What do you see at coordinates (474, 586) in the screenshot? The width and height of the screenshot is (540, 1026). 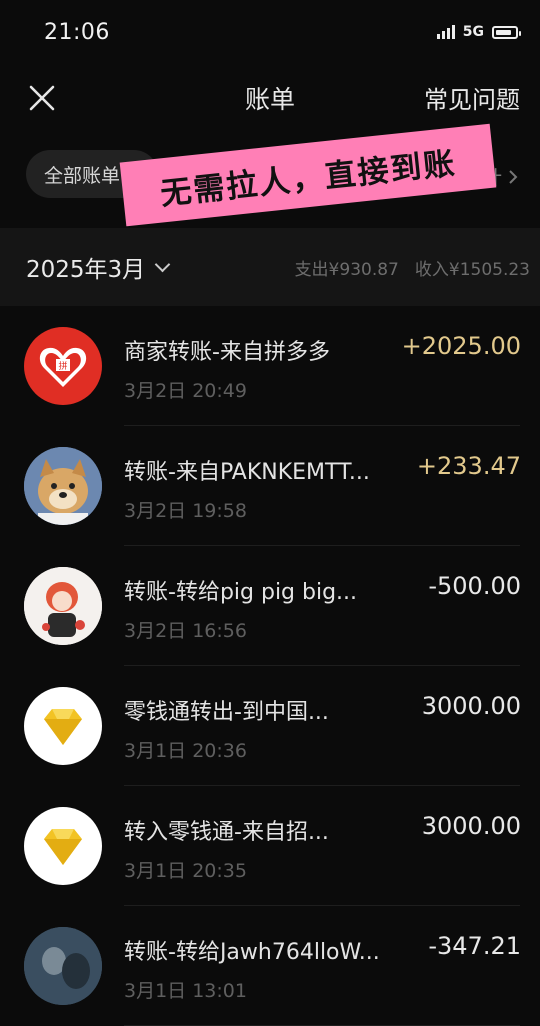 I see `transaction-amount: -500.00` at bounding box center [474, 586].